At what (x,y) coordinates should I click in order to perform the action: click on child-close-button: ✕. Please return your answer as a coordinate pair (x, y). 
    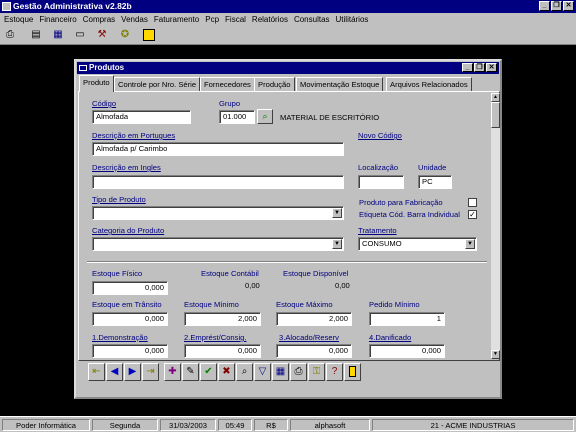
    Looking at the image, I should click on (491, 67).